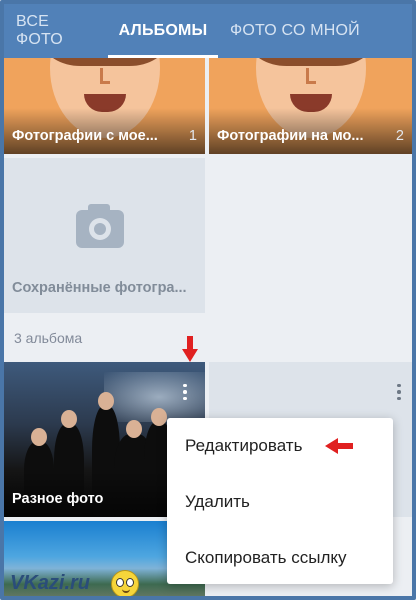 This screenshot has height=600, width=416. What do you see at coordinates (125, 583) in the screenshot?
I see `smiley-icon` at bounding box center [125, 583].